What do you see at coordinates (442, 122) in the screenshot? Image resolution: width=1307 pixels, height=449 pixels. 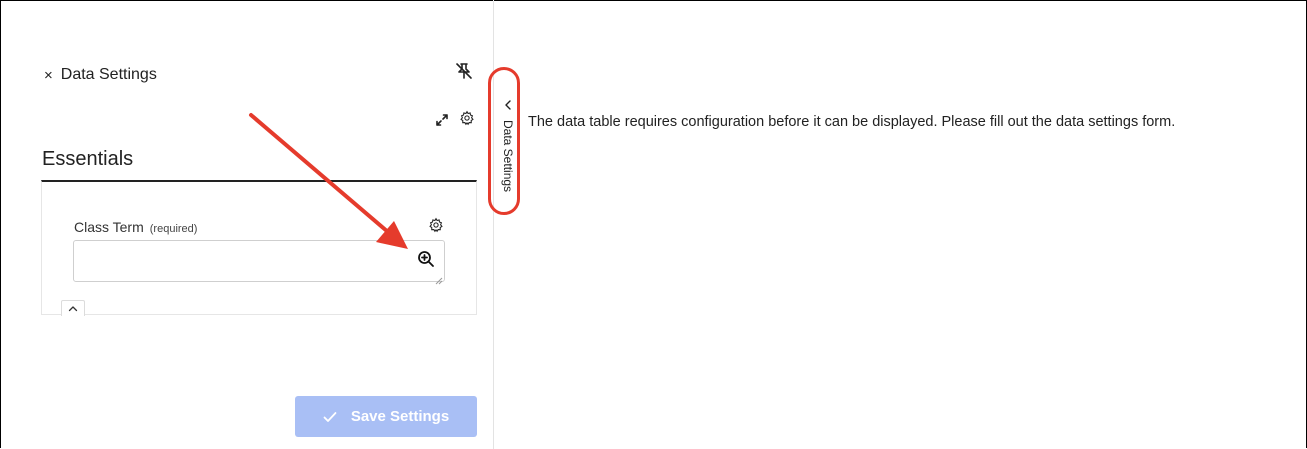 I see `expand-icon` at bounding box center [442, 122].